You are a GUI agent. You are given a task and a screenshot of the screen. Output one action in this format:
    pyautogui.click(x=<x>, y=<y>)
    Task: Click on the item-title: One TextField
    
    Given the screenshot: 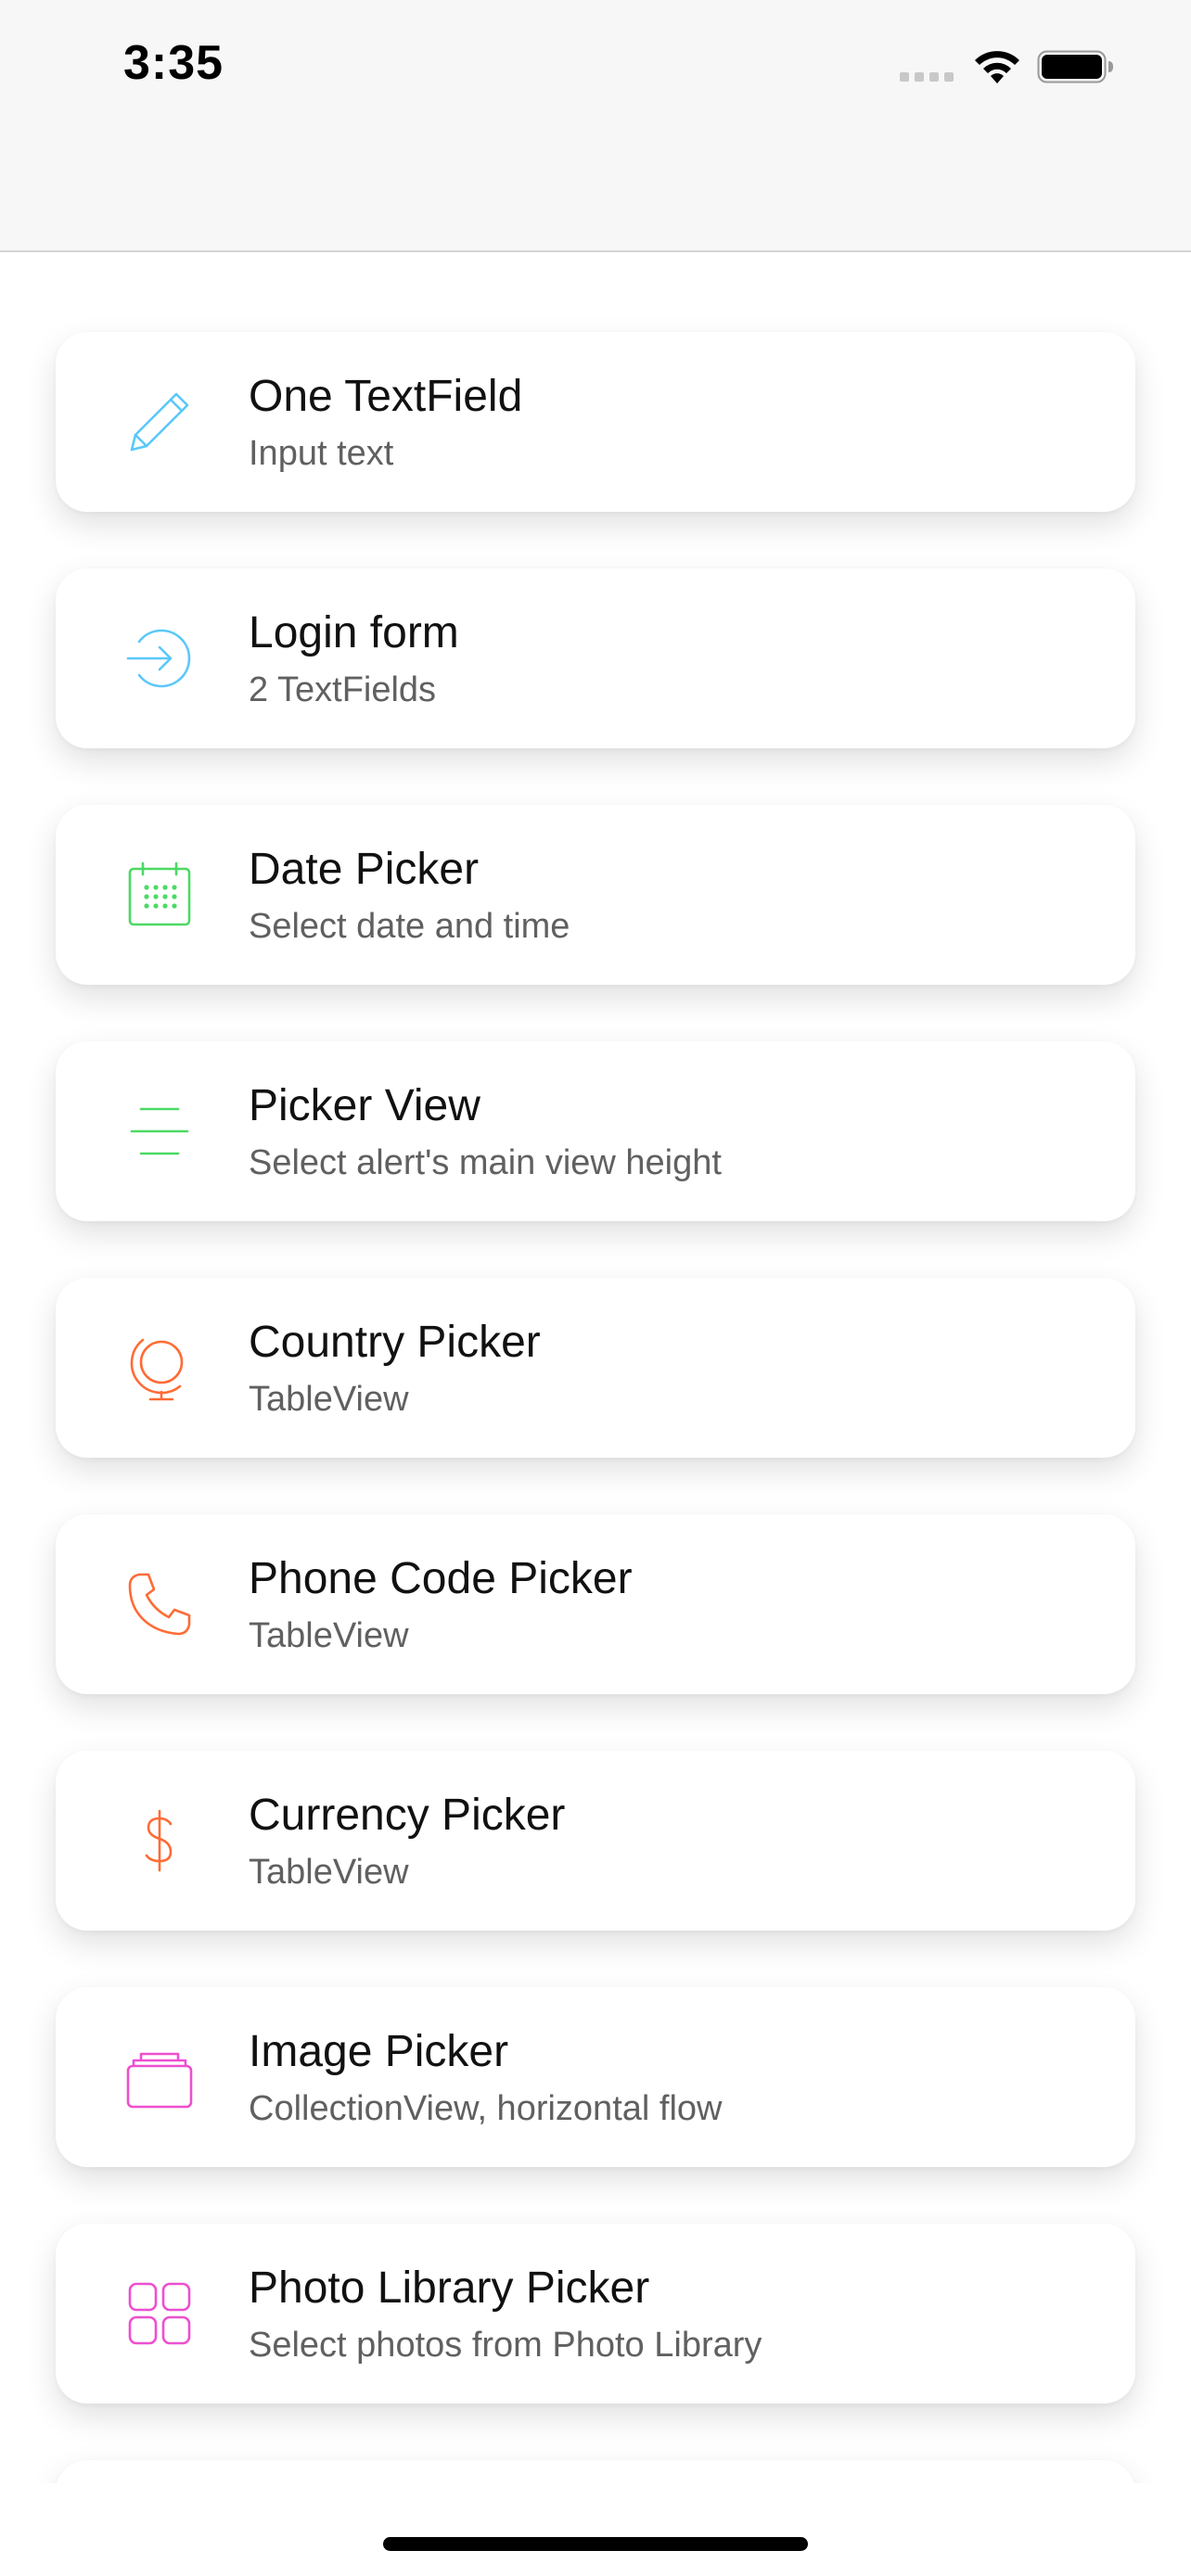 What is the action you would take?
    pyautogui.click(x=386, y=396)
    